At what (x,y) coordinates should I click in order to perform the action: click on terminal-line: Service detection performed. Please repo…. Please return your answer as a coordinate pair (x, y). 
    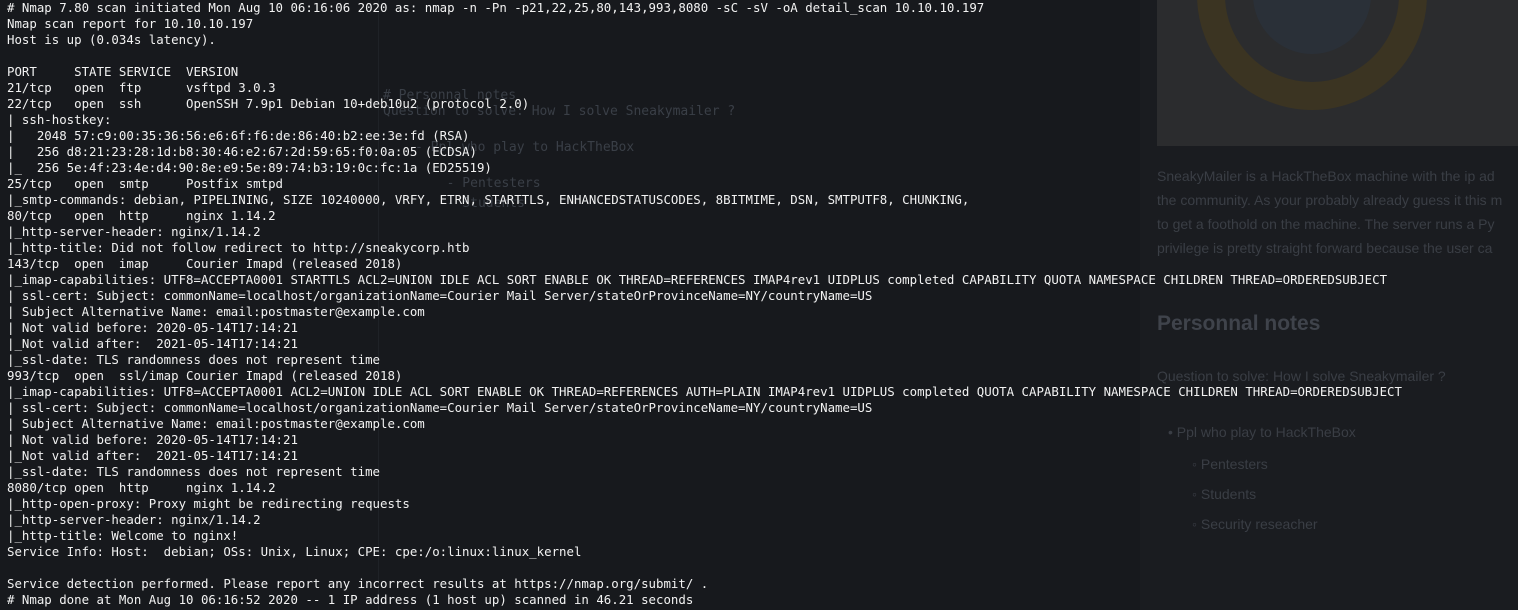
    Looking at the image, I should click on (358, 583).